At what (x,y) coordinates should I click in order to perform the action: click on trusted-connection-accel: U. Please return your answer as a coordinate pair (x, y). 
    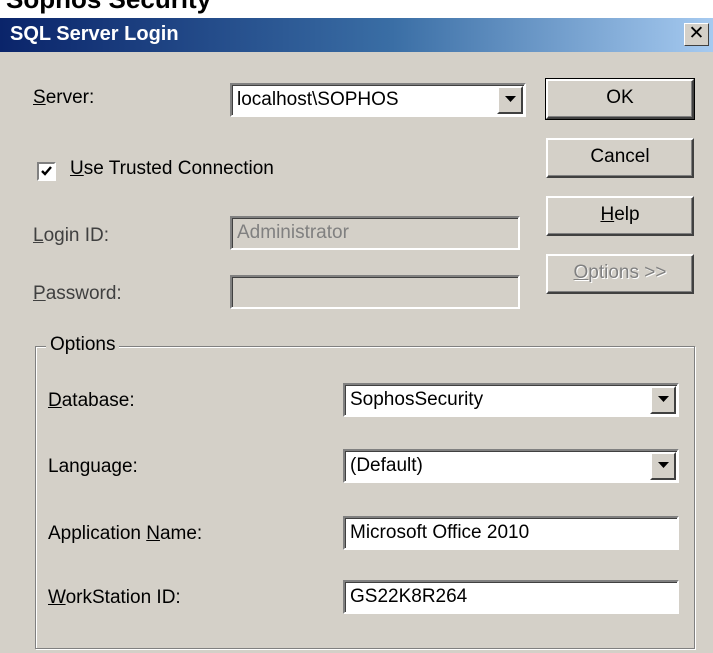
    Looking at the image, I should click on (77, 168).